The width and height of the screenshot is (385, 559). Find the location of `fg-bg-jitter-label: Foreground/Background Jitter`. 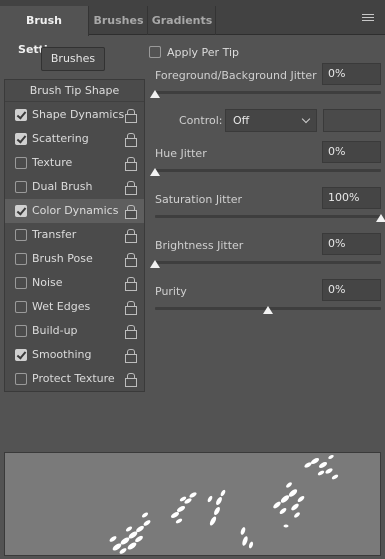

fg-bg-jitter-label: Foreground/Background Jitter is located at coordinates (236, 75).